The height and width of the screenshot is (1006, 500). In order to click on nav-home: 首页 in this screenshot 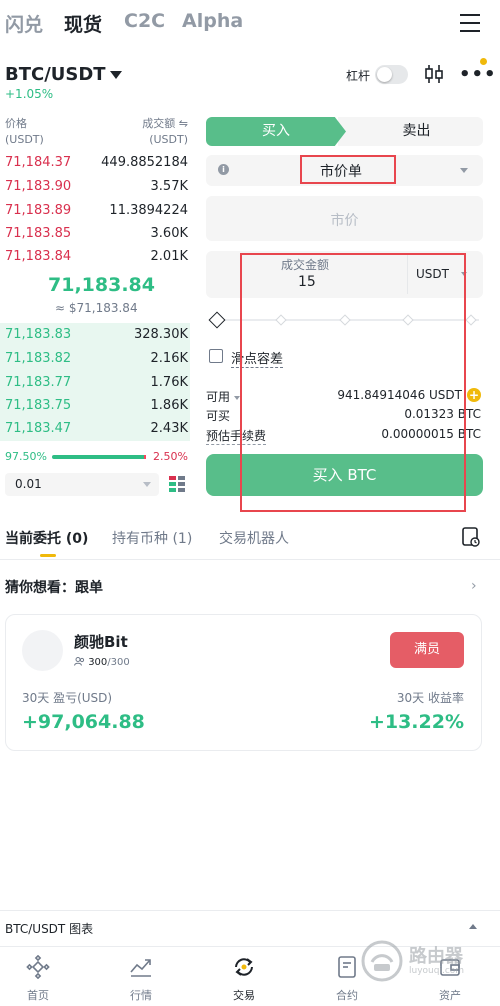, I will do `click(44, 976)`.